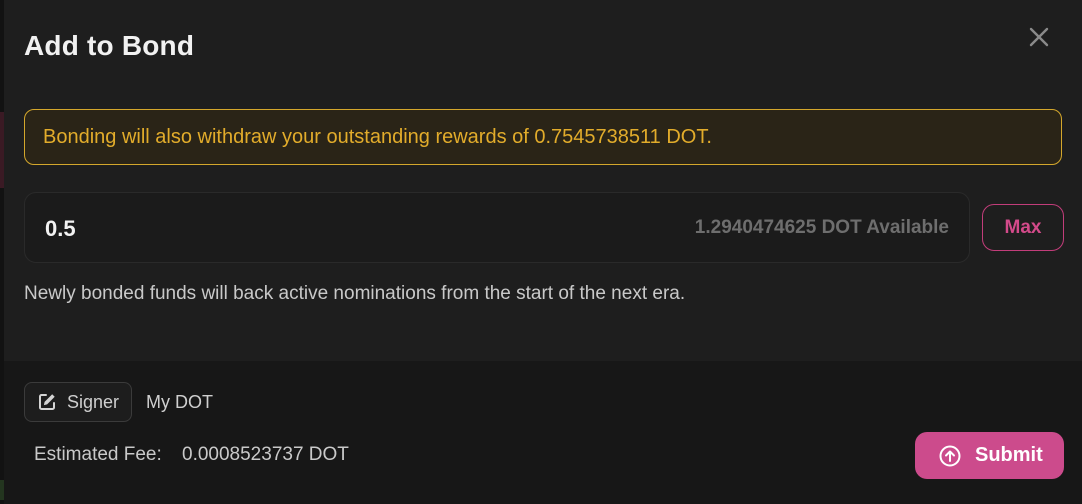 The height and width of the screenshot is (504, 1082). I want to click on bond-amount-box: 1.2940474625 DOT Available, so click(497, 227).